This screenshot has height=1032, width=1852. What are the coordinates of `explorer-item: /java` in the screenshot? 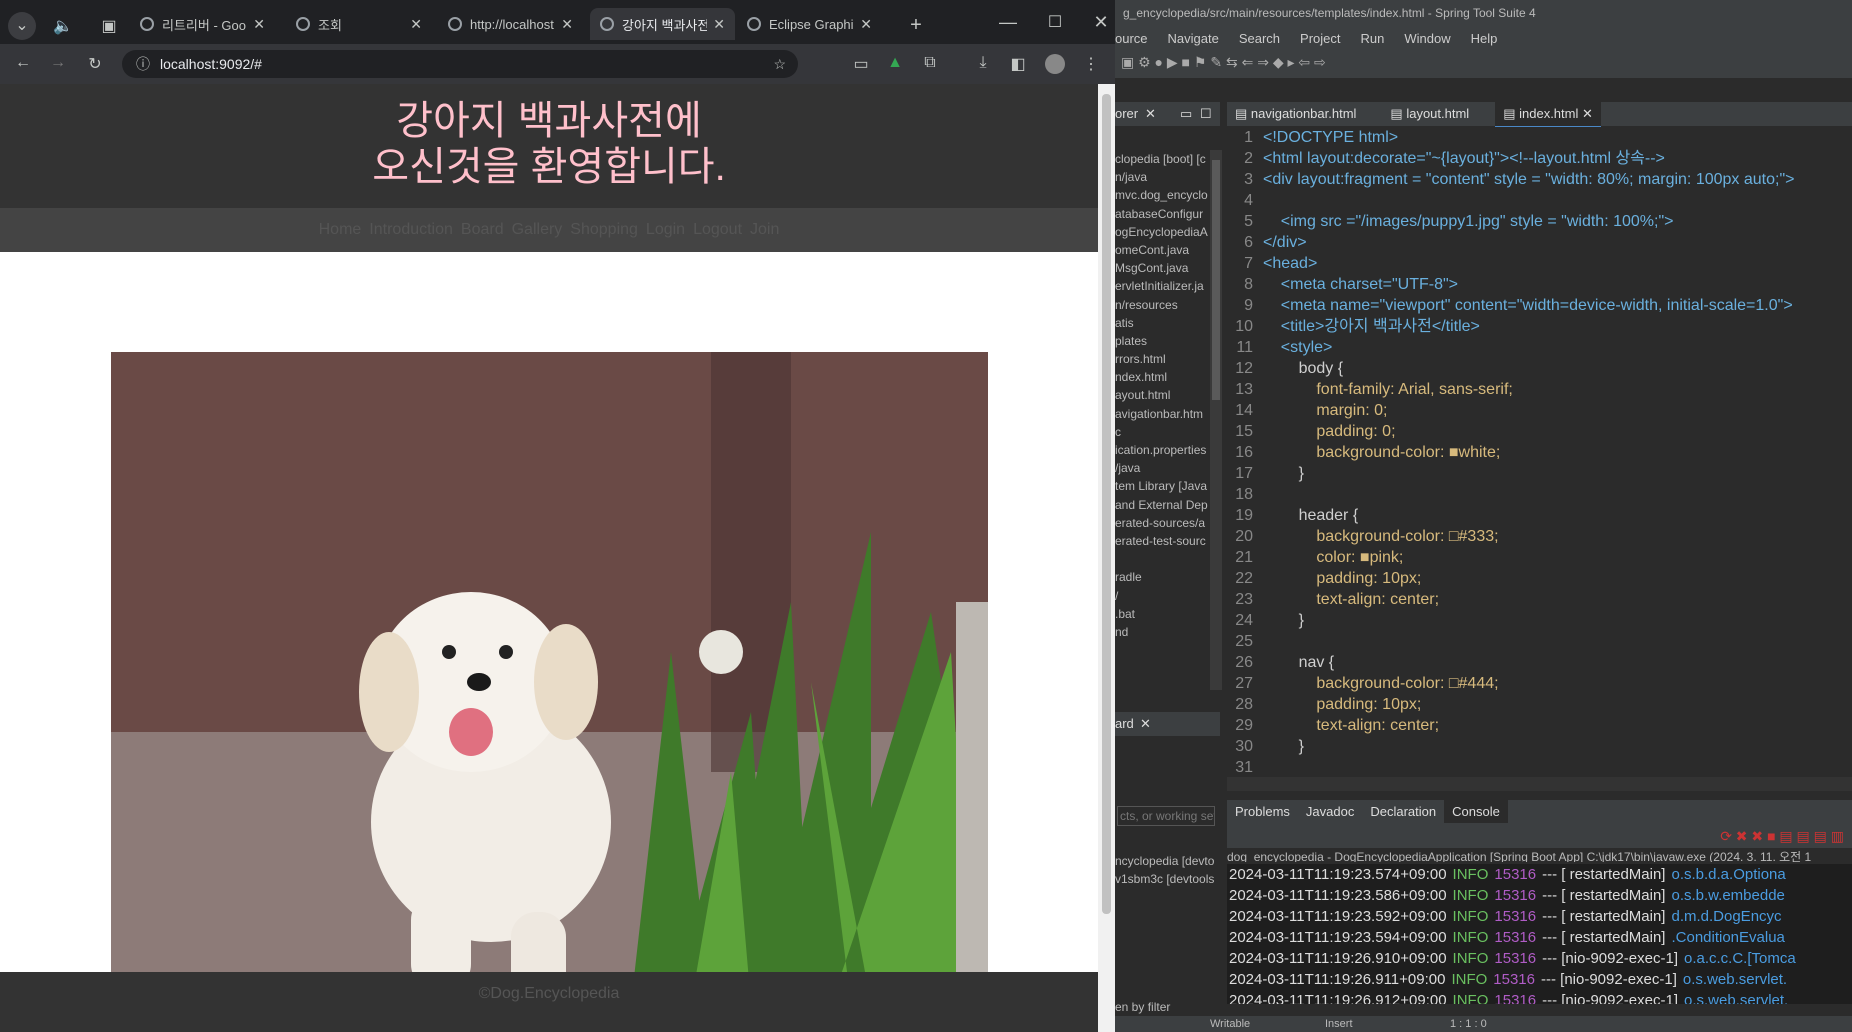 It's located at (1162, 468).